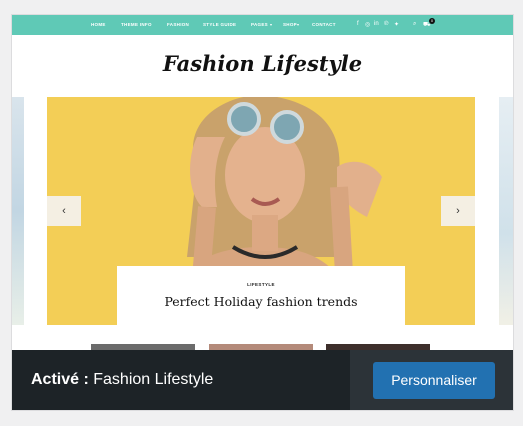 The width and height of the screenshot is (523, 426). I want to click on slide-title: Perfect Holiday fashion trends, so click(261, 301).